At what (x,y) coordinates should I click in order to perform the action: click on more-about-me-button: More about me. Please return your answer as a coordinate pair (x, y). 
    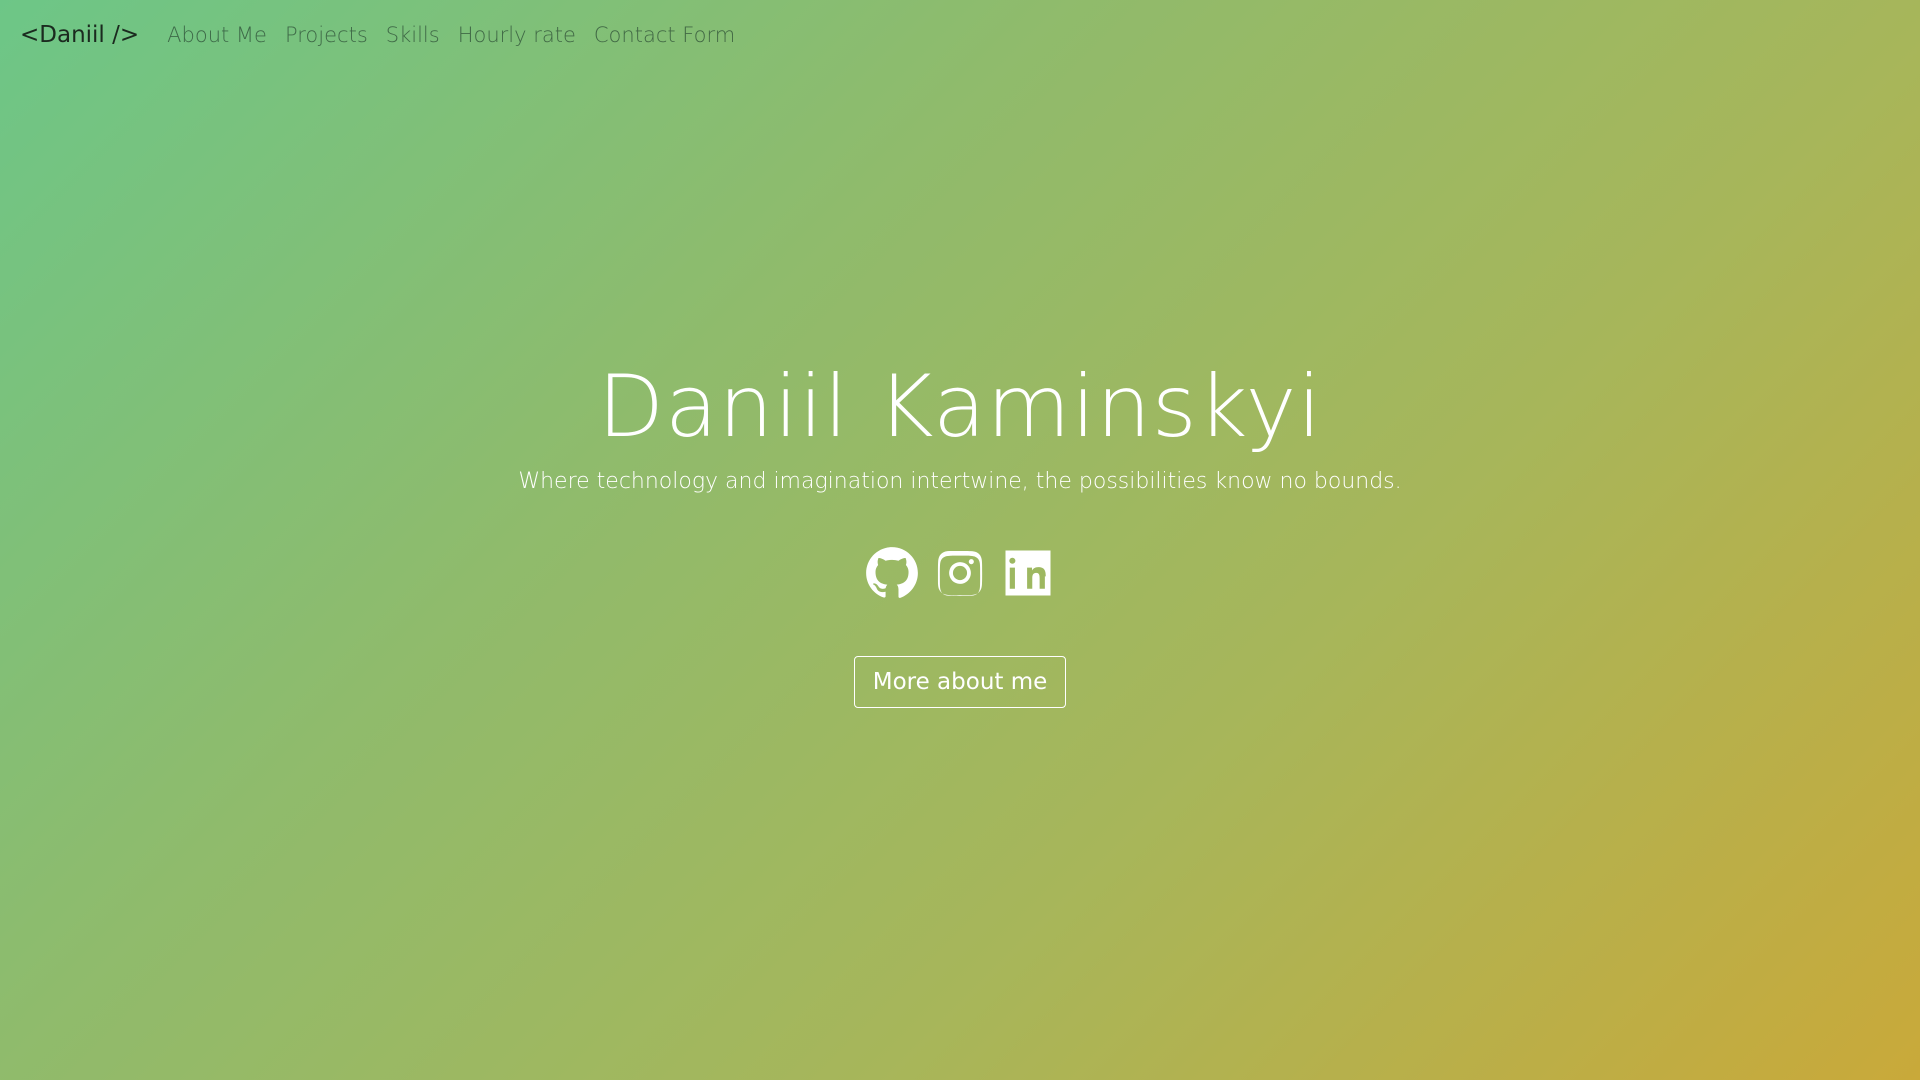
    Looking at the image, I should click on (960, 681).